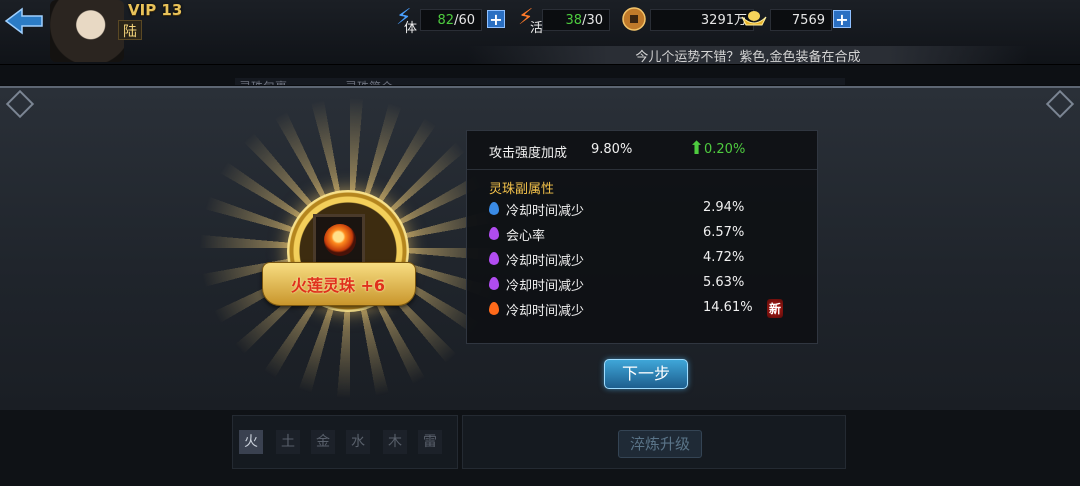  What do you see at coordinates (496, 19) in the screenshot?
I see `add-stamina-button: +` at bounding box center [496, 19].